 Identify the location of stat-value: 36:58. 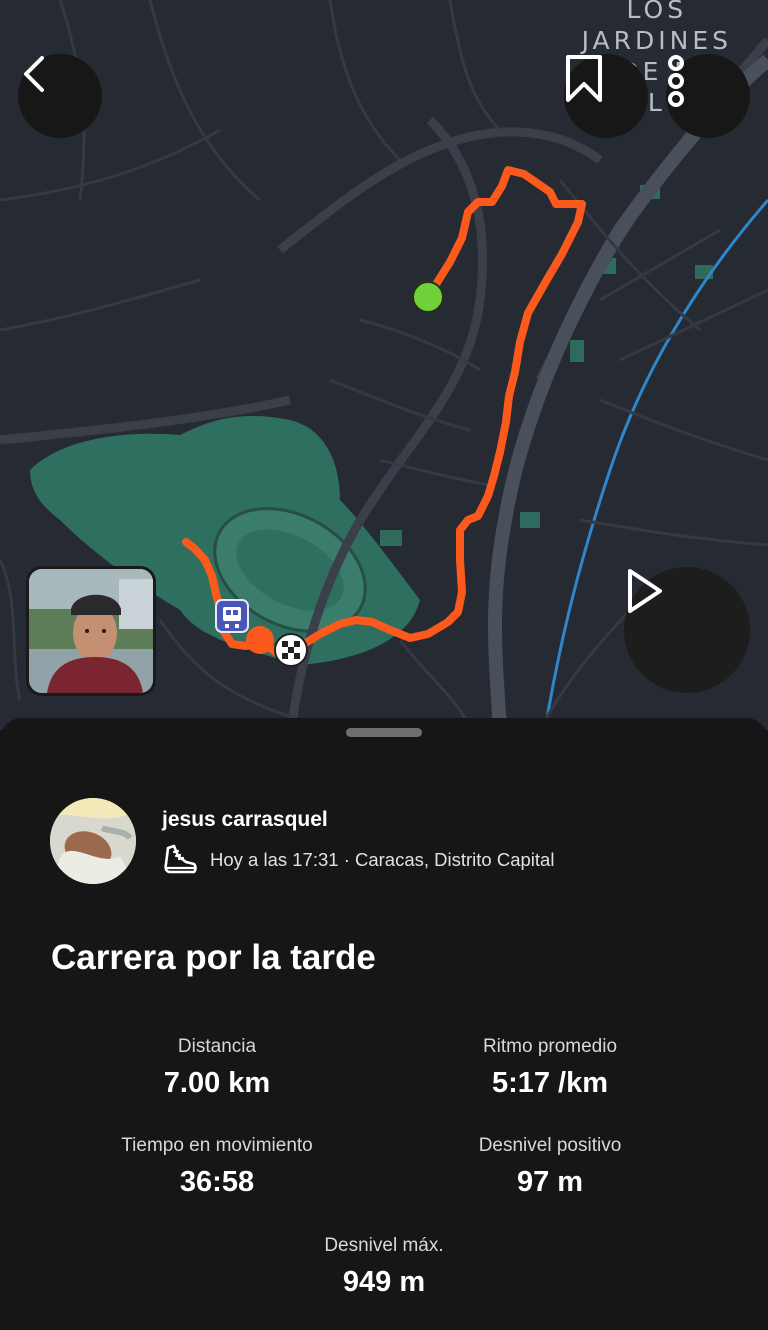
(217, 1182).